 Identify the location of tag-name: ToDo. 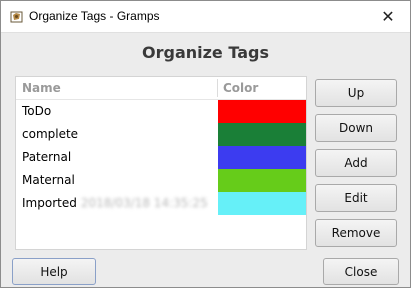
(37, 111).